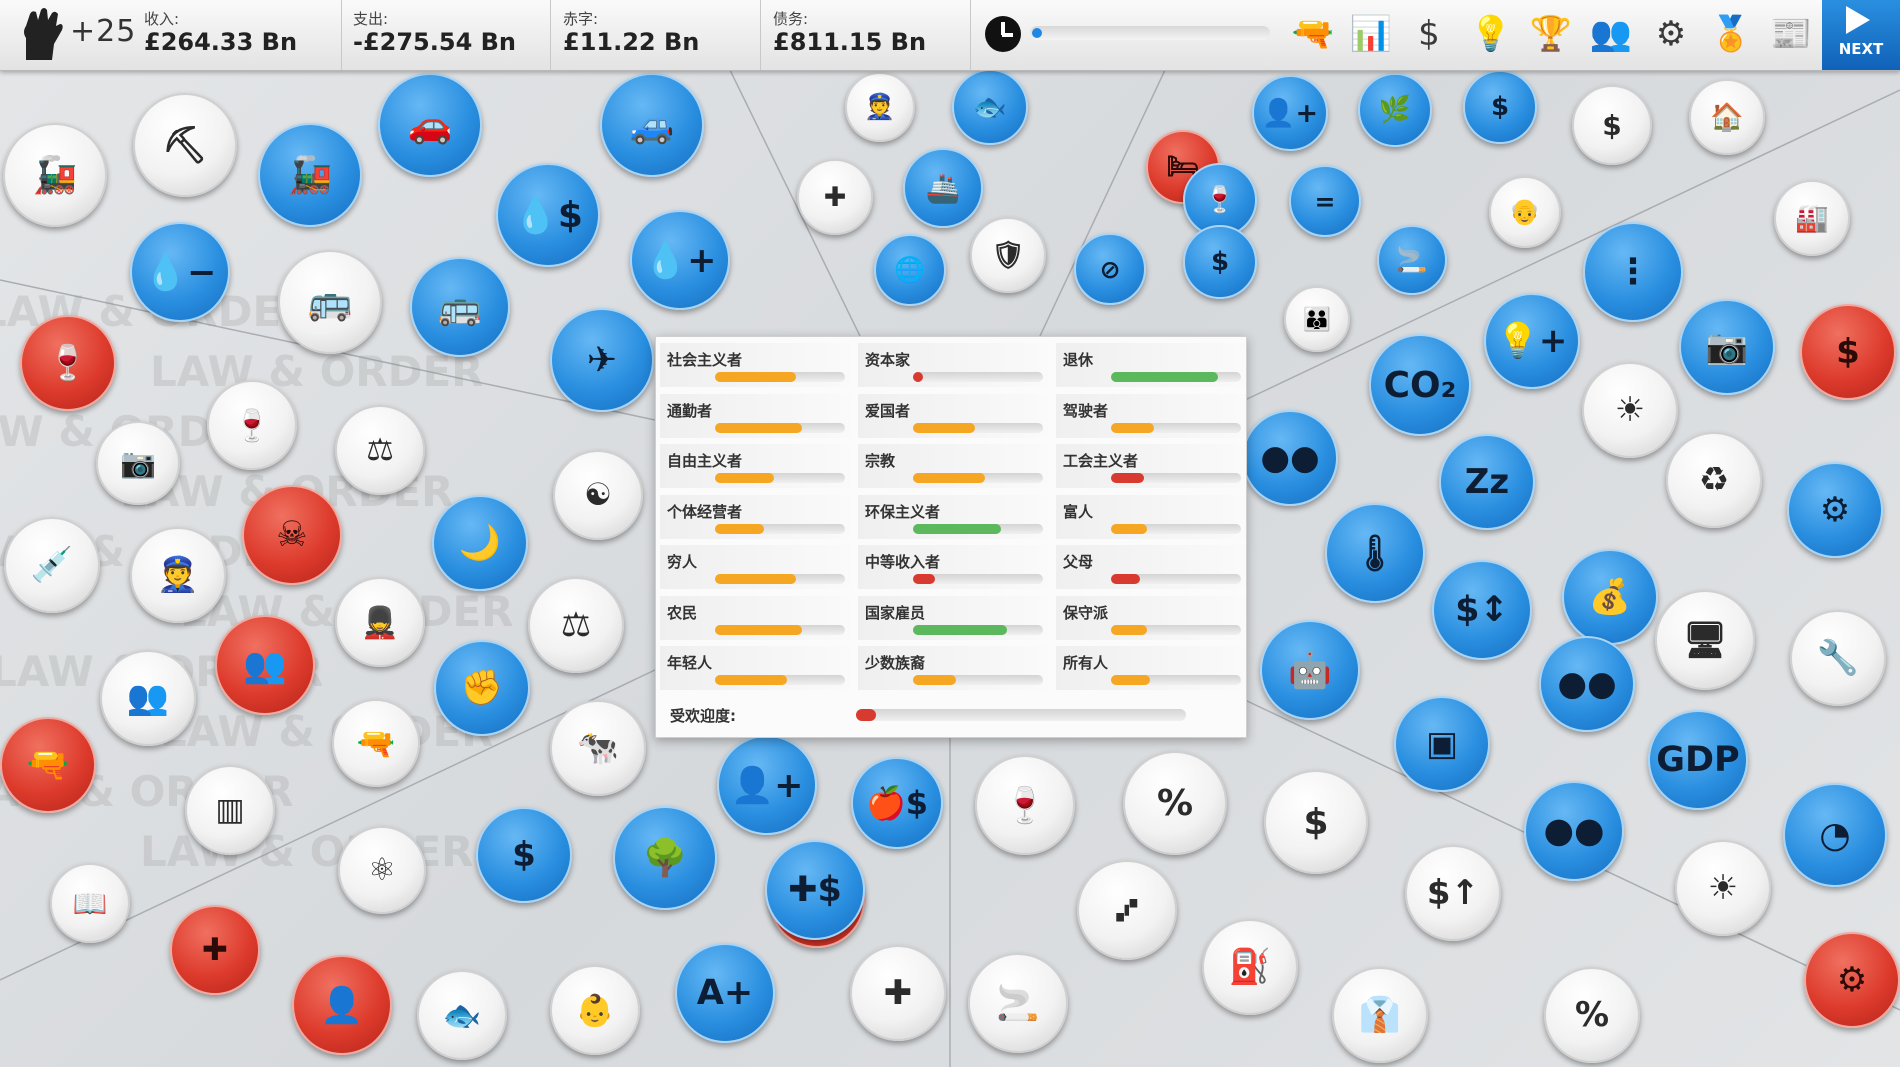 This screenshot has width=1900, height=1067. I want to click on next-turn-button: NEXT, so click(1861, 35).